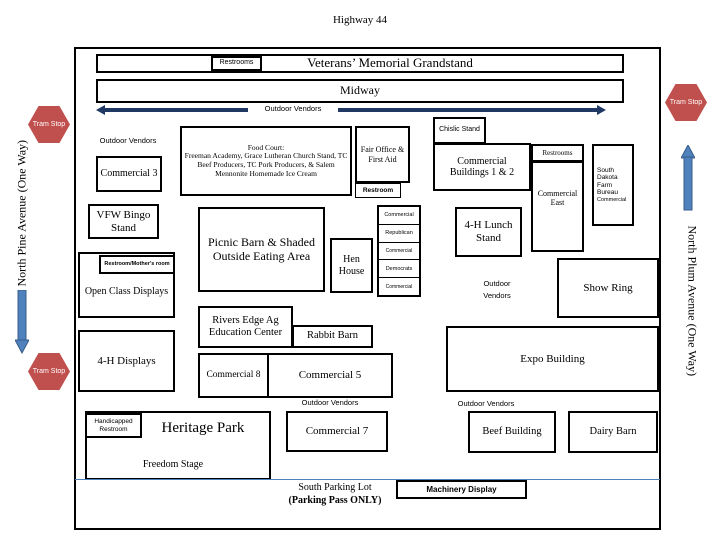 Image resolution: width=720 pixels, height=540 pixels. I want to click on booth-commercial-2: Commercial, so click(399, 251).